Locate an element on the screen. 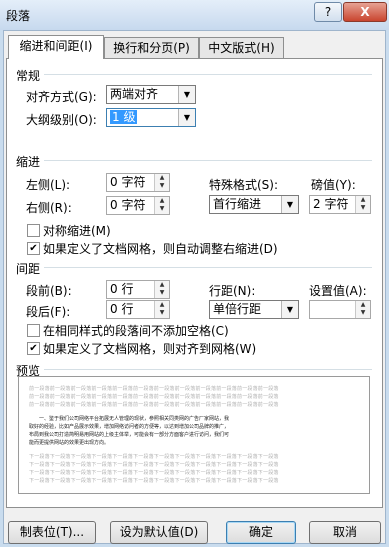 The image size is (389, 547). indent-by-value: 2 字符 is located at coordinates (331, 204).